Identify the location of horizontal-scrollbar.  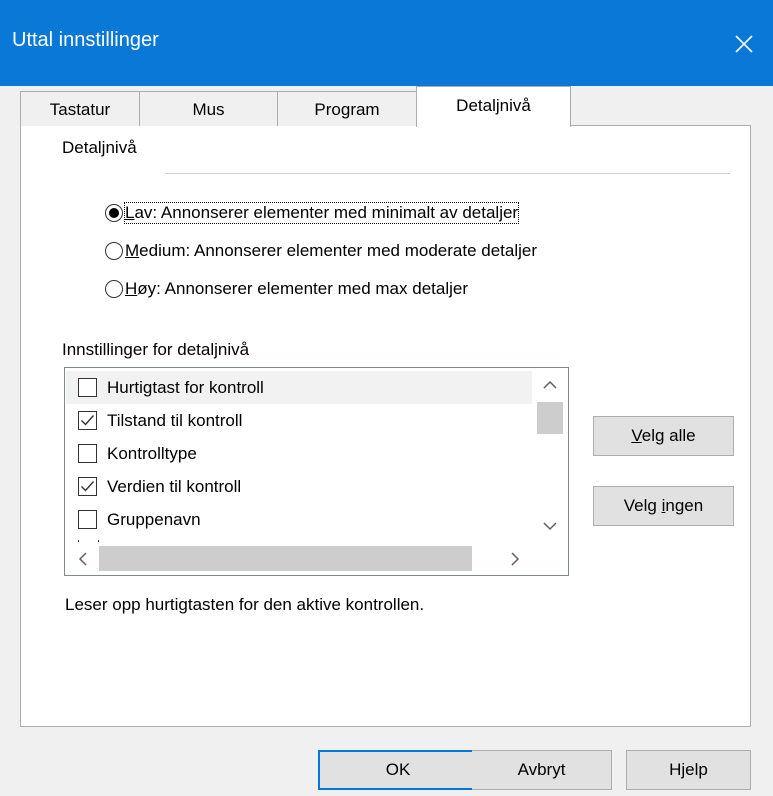
(298, 558).